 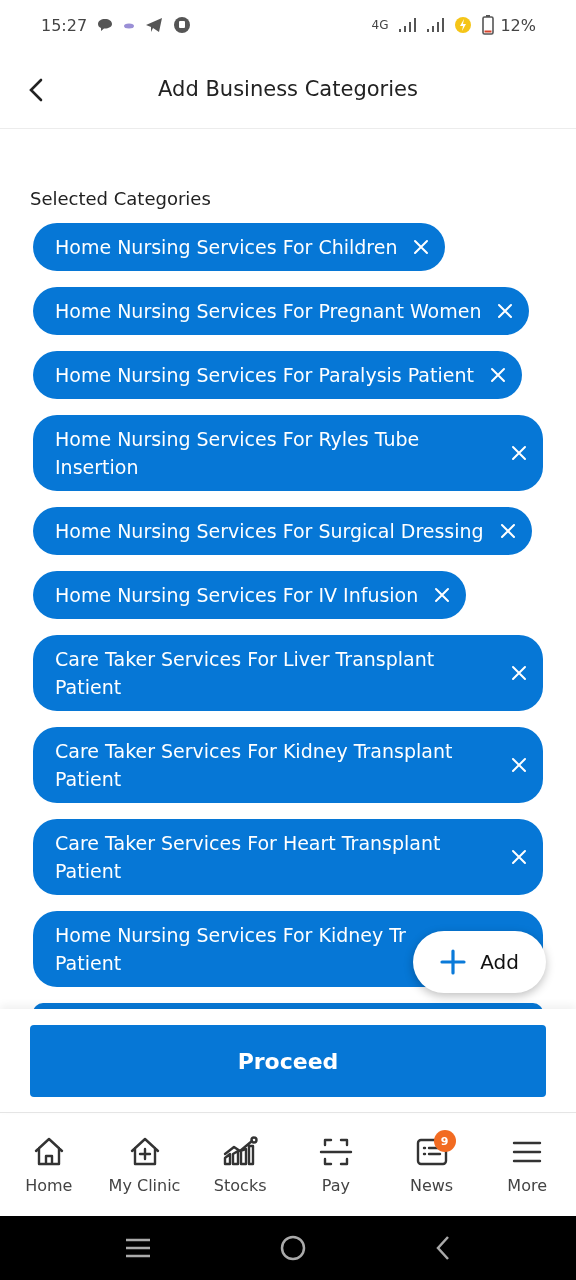 What do you see at coordinates (488, 25) in the screenshot?
I see `battery-icon` at bounding box center [488, 25].